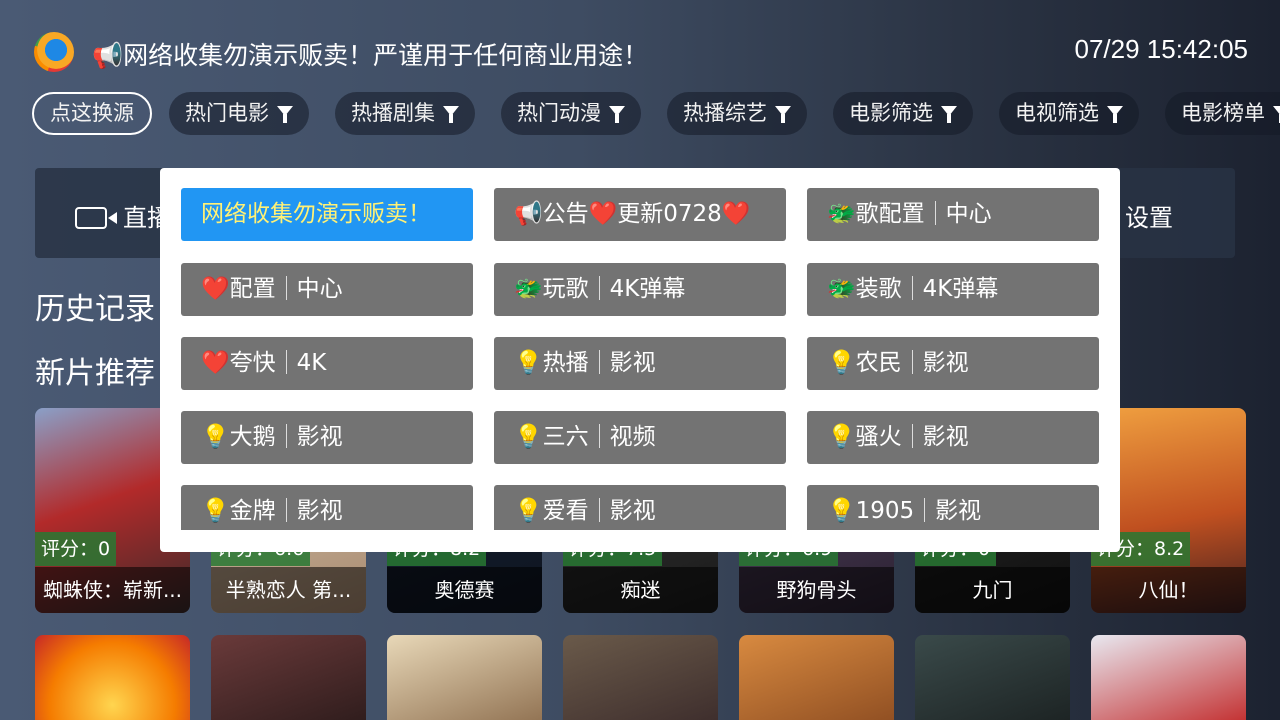  I want to click on source-item: 💡爱看 影视, so click(640, 507).